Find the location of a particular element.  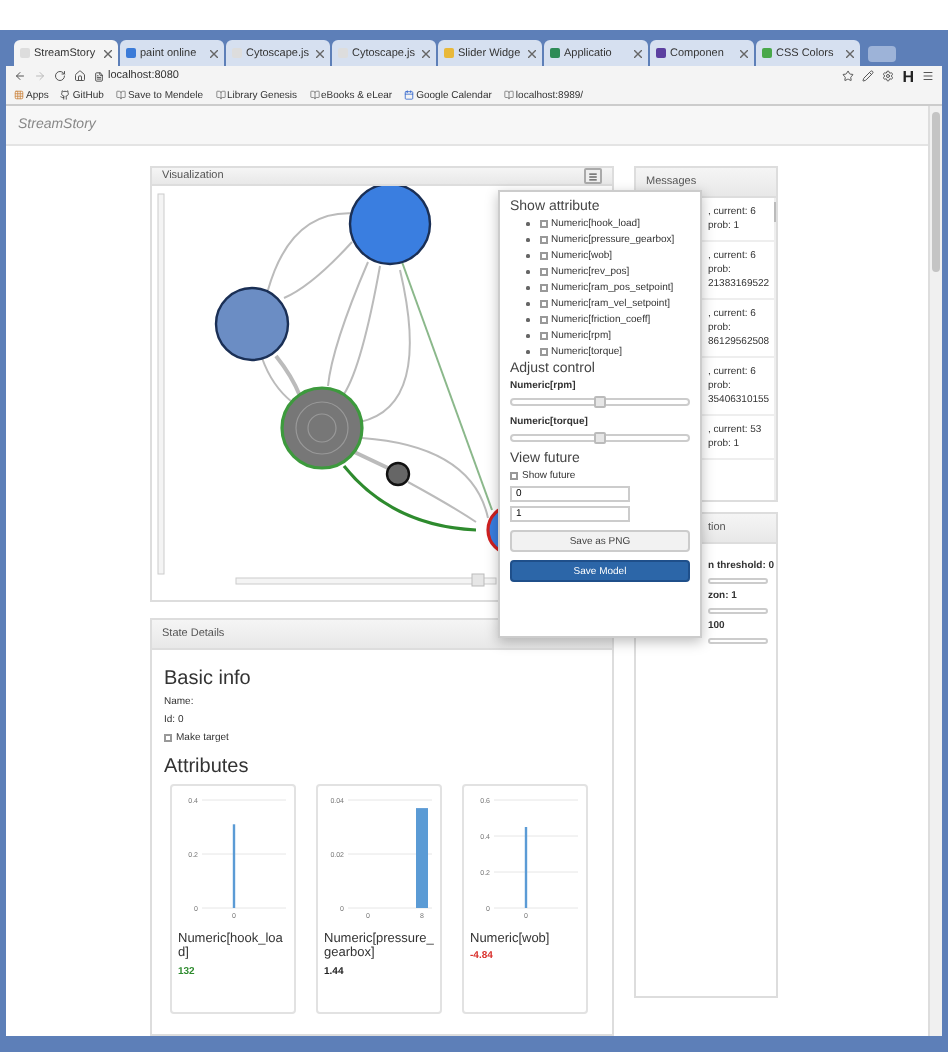

github-icon is located at coordinates (65, 95).